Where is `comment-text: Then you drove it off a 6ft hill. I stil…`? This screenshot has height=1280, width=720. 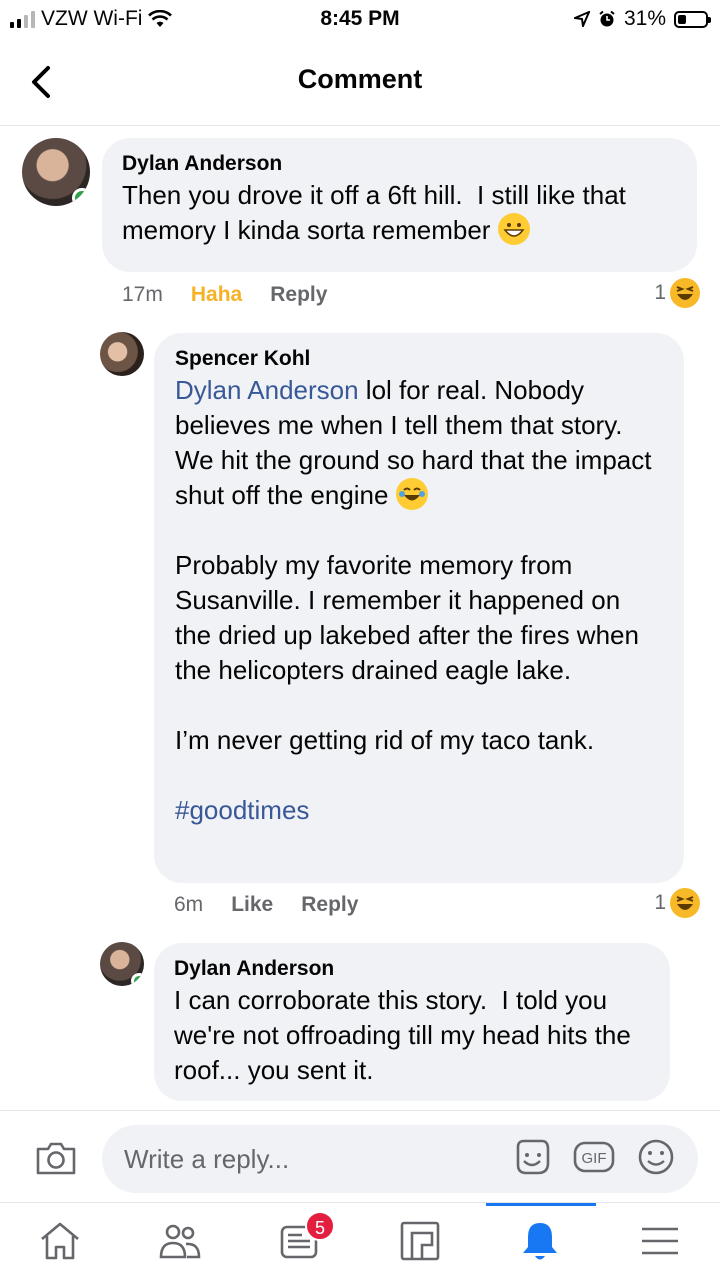 comment-text: Then you drove it off a 6ft hill. I stil… is located at coordinates (378, 212).